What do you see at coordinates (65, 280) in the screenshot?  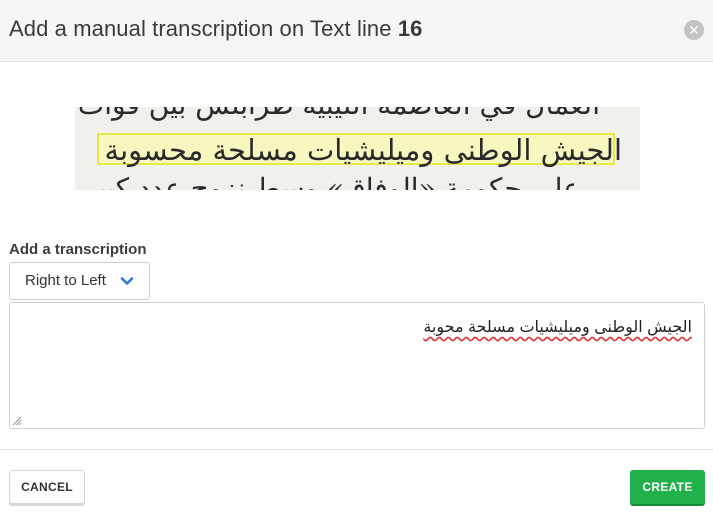 I see `text-direction-value: Right to Left` at bounding box center [65, 280].